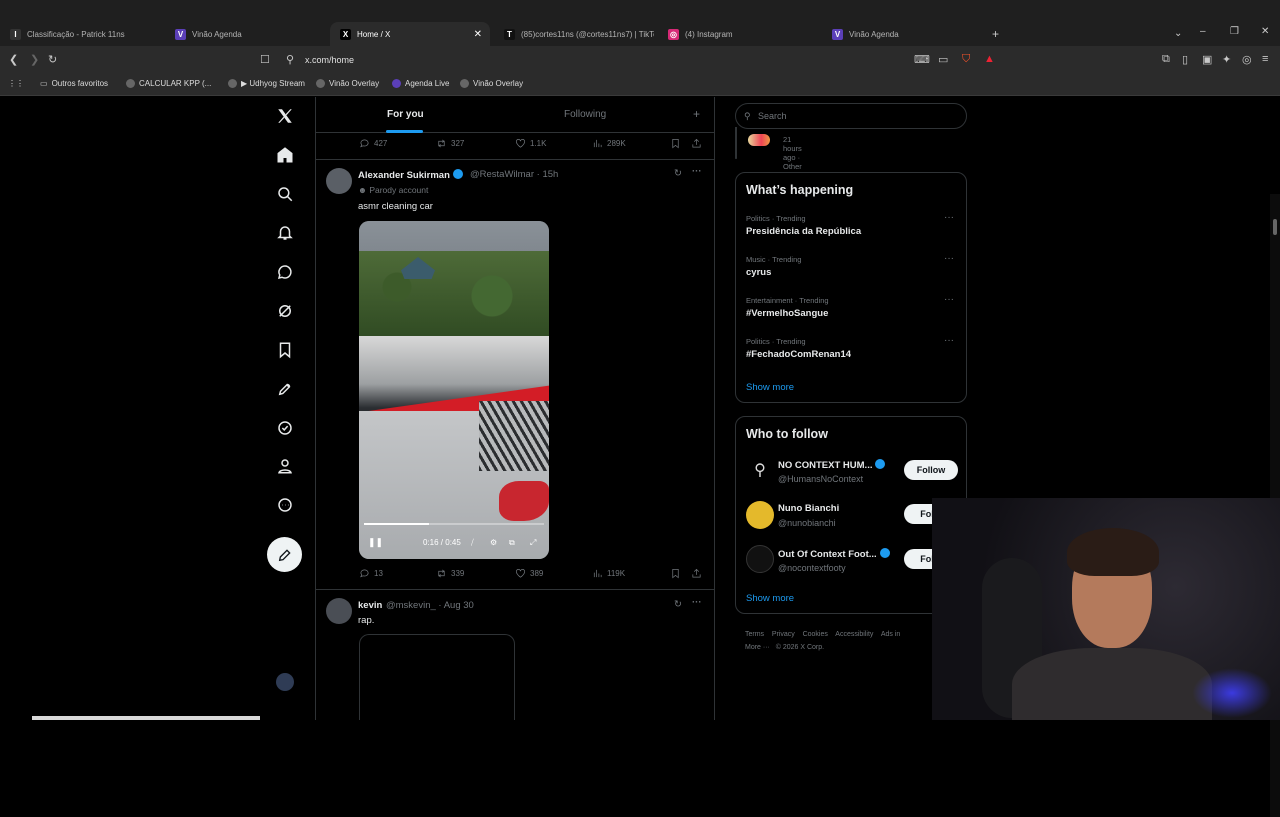  Describe the element at coordinates (585, 114) in the screenshot. I see `tab-following: Following` at that location.